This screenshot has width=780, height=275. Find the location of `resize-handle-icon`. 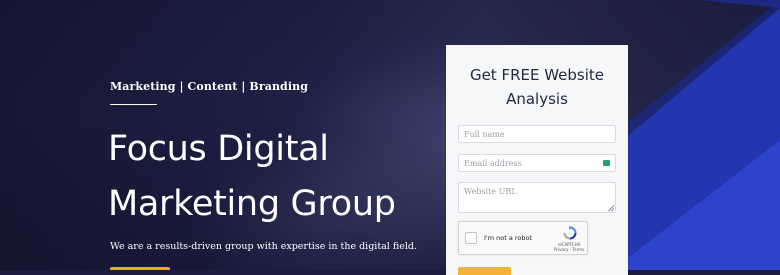

resize-handle-icon is located at coordinates (611, 208).